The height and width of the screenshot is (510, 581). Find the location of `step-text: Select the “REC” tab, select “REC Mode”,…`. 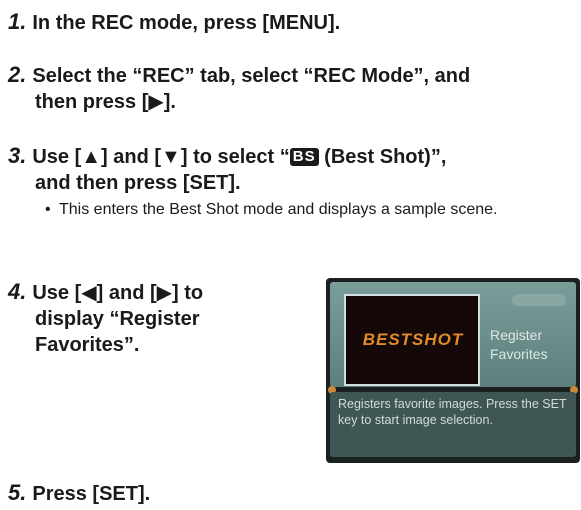

step-text: Select the “REC” tab, select “REC Mode”,… is located at coordinates (251, 76).